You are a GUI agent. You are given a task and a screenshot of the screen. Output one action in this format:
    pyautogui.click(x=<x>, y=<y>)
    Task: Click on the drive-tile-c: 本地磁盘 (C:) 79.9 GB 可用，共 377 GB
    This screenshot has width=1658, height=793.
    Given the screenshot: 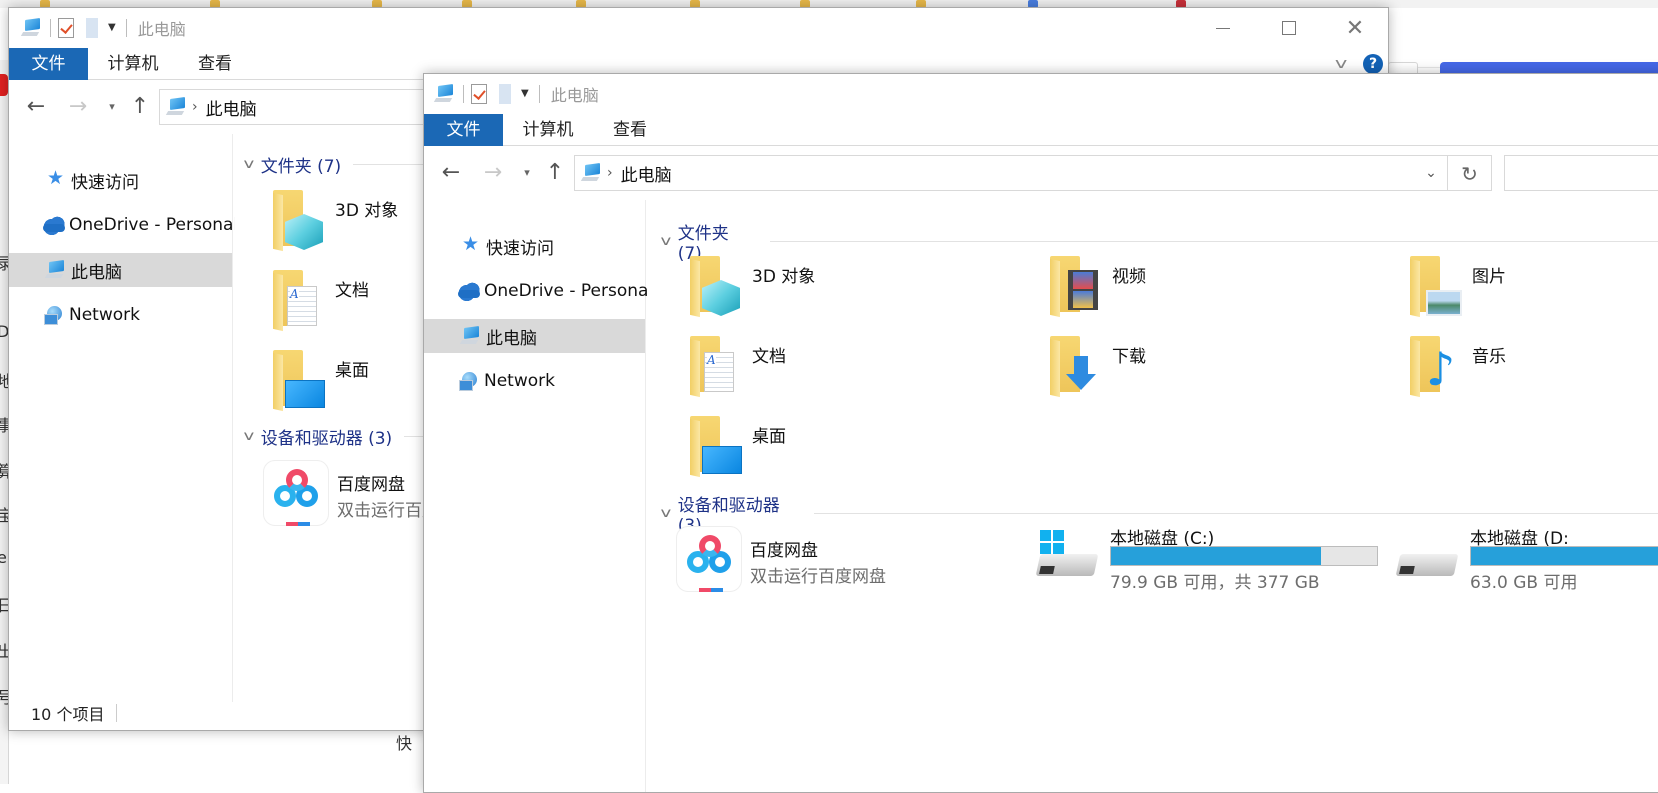 What is the action you would take?
    pyautogui.click(x=1206, y=559)
    